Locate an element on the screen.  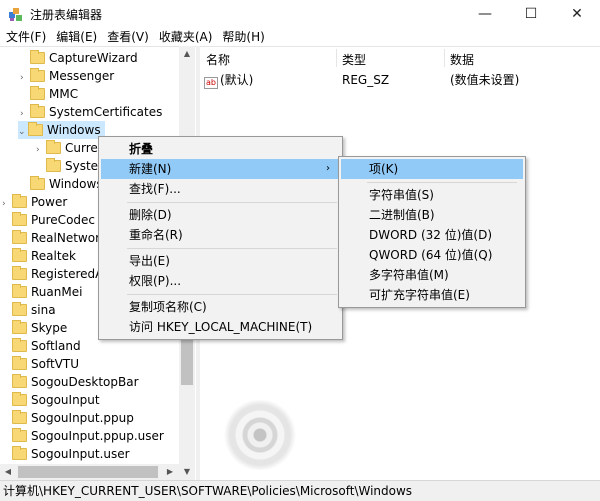
tree-item: SogouInput is located at coordinates (51, 400).